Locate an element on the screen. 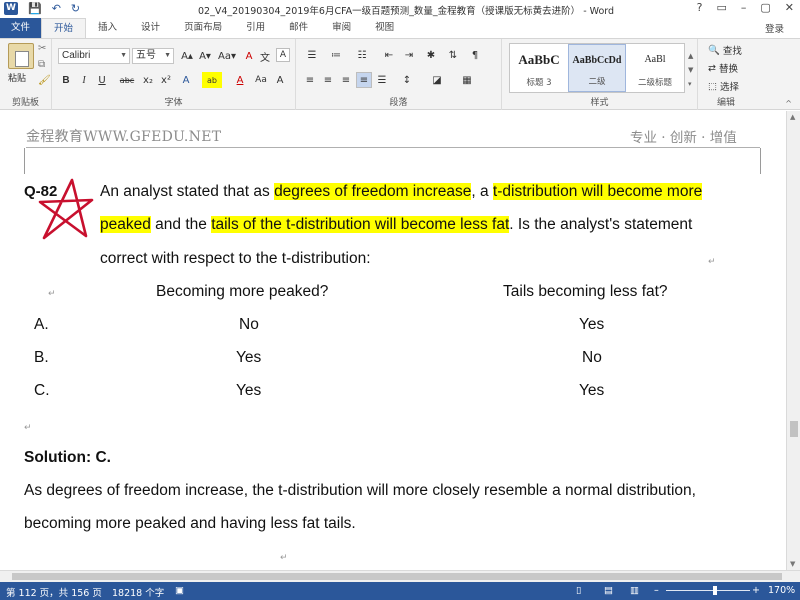  align-center-icon: ≡ is located at coordinates (328, 80).